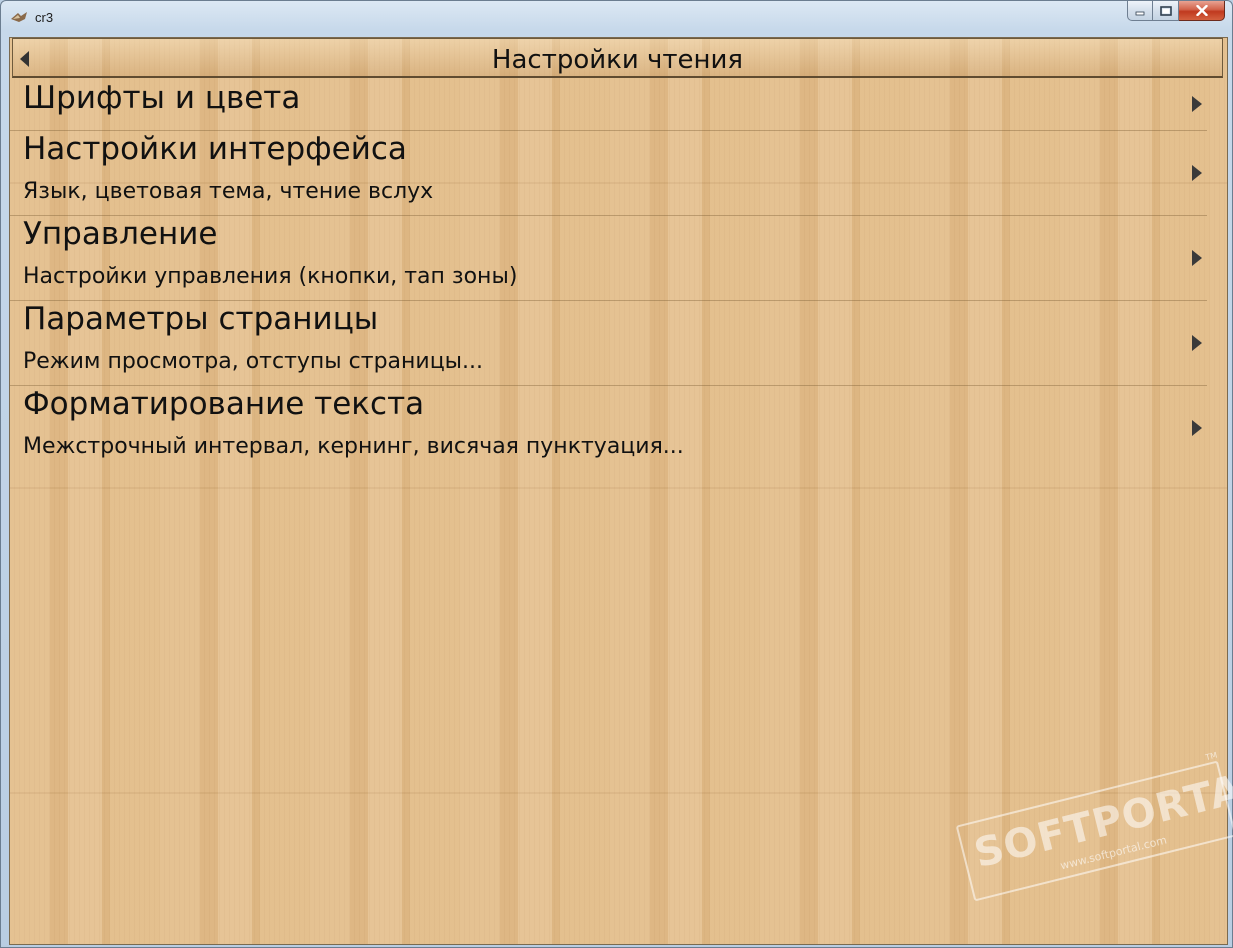 The image size is (1233, 948). I want to click on menu-item-subtitle: Язык, цветовая тема, чтение вслух, so click(228, 191).